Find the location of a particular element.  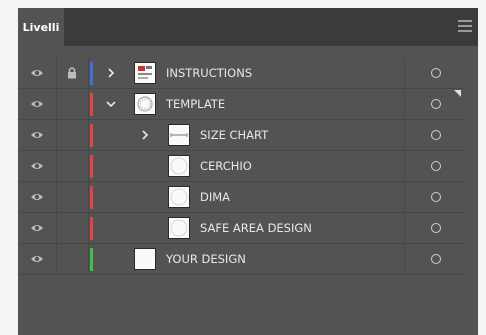

layer-row-dima: DIMA is located at coordinates (242, 197).